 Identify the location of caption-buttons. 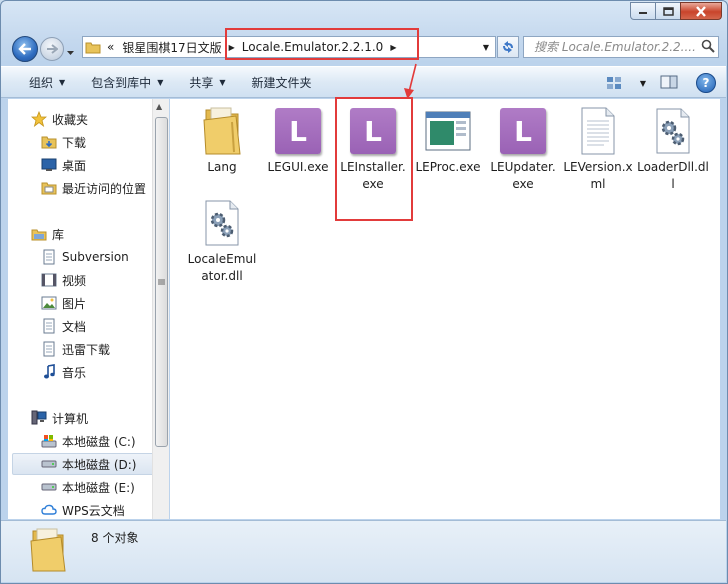
(676, 11).